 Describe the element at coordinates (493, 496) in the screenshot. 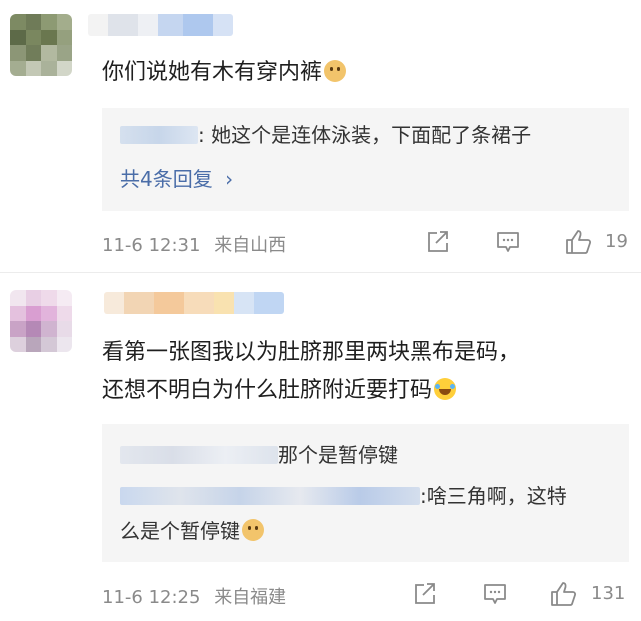

I see `reply-text-line1: :啥三角啊，这特` at that location.